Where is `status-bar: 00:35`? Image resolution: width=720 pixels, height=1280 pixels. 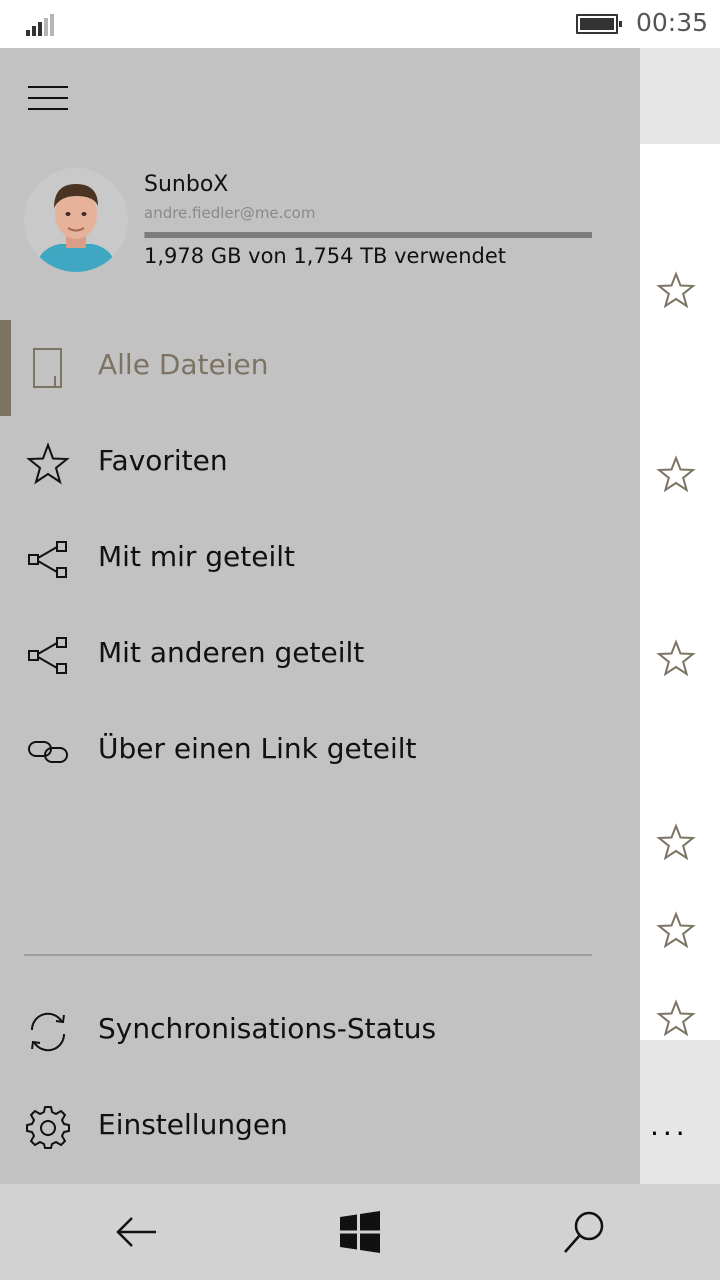 status-bar: 00:35 is located at coordinates (360, 24).